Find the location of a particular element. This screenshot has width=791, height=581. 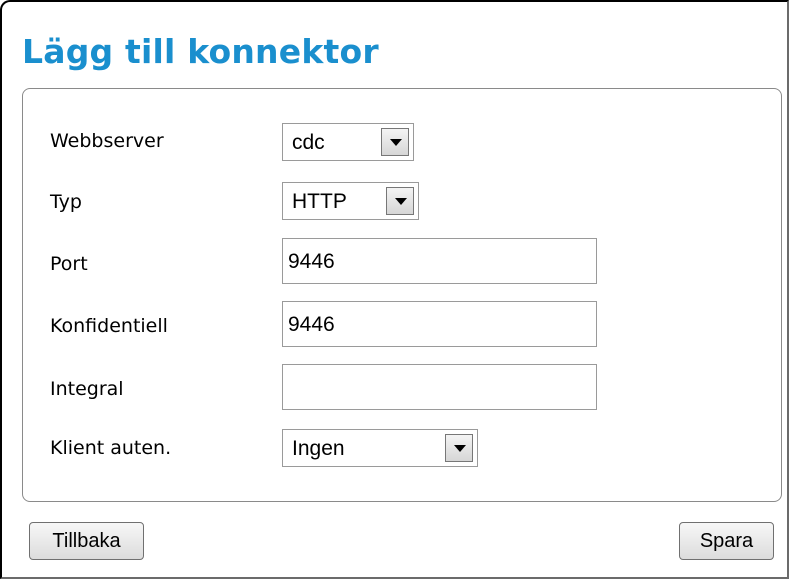

type-label: Typ is located at coordinates (66, 202).